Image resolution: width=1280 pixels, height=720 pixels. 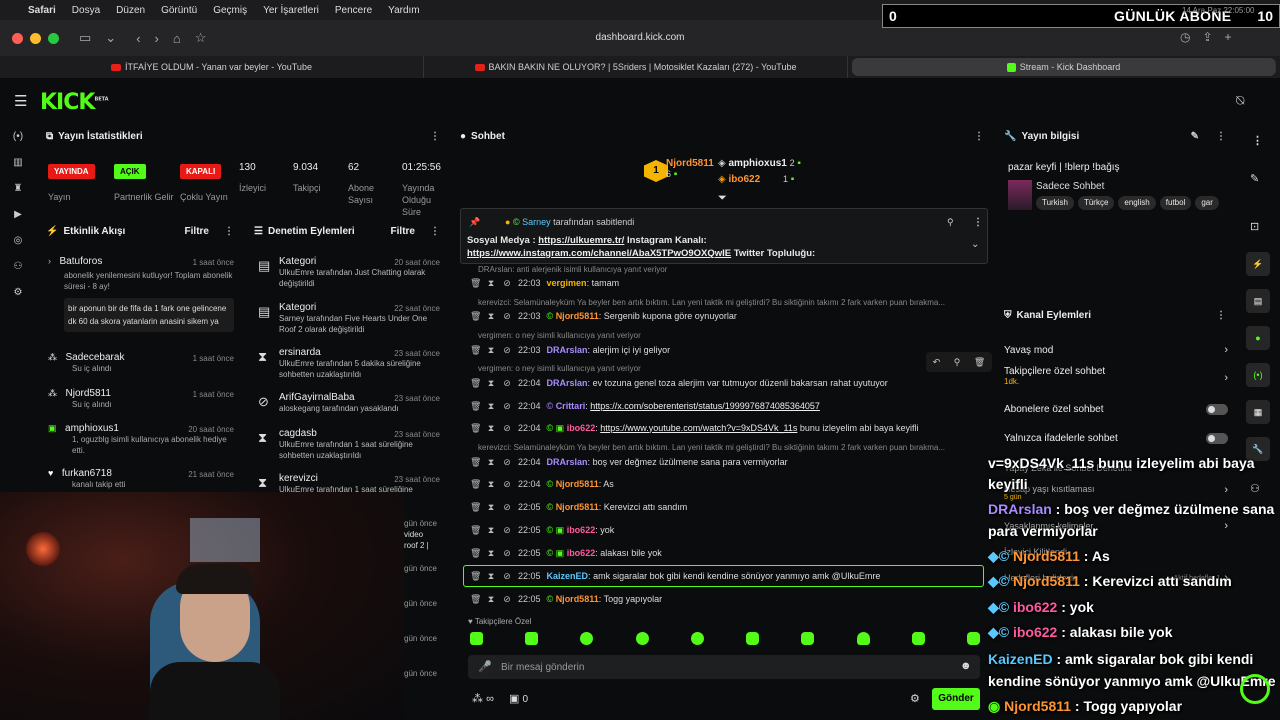 What do you see at coordinates (92, 428) in the screenshot?
I see `event-user: amphioxus1` at bounding box center [92, 428].